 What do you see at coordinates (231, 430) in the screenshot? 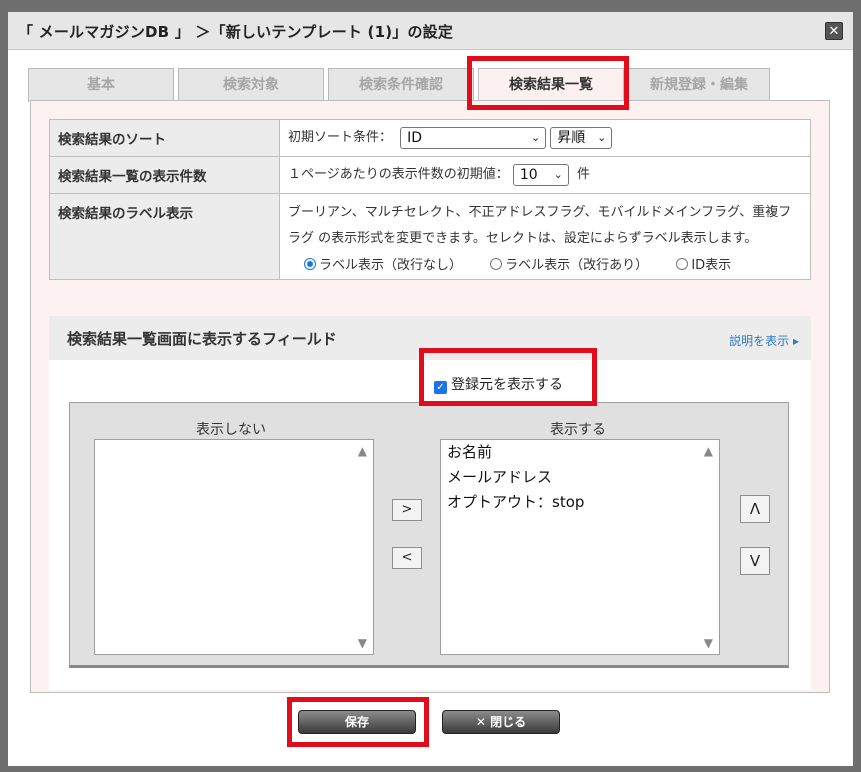
I see `hidden-list-label: 表示しない` at bounding box center [231, 430].